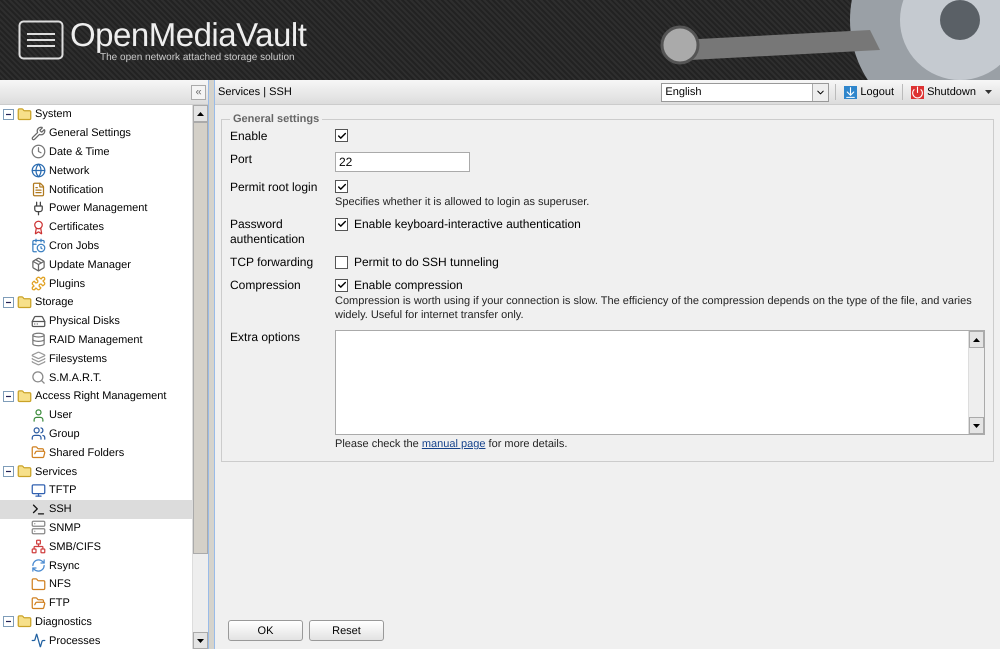 This screenshot has width=1000, height=649. Describe the element at coordinates (38, 509) in the screenshot. I see `terminal-icon` at that location.